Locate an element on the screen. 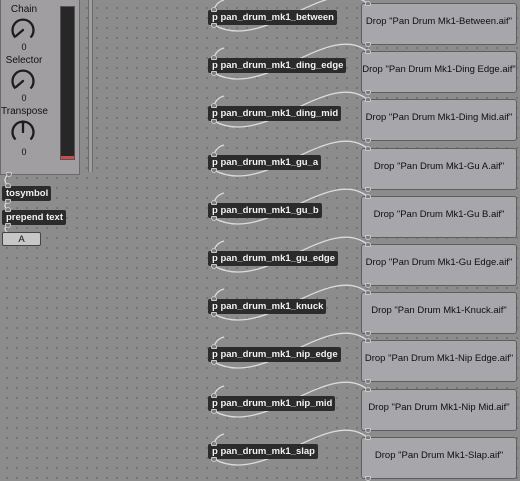  subpatch-object: p pan_drum_mk1_ding_mid is located at coordinates (275, 113).